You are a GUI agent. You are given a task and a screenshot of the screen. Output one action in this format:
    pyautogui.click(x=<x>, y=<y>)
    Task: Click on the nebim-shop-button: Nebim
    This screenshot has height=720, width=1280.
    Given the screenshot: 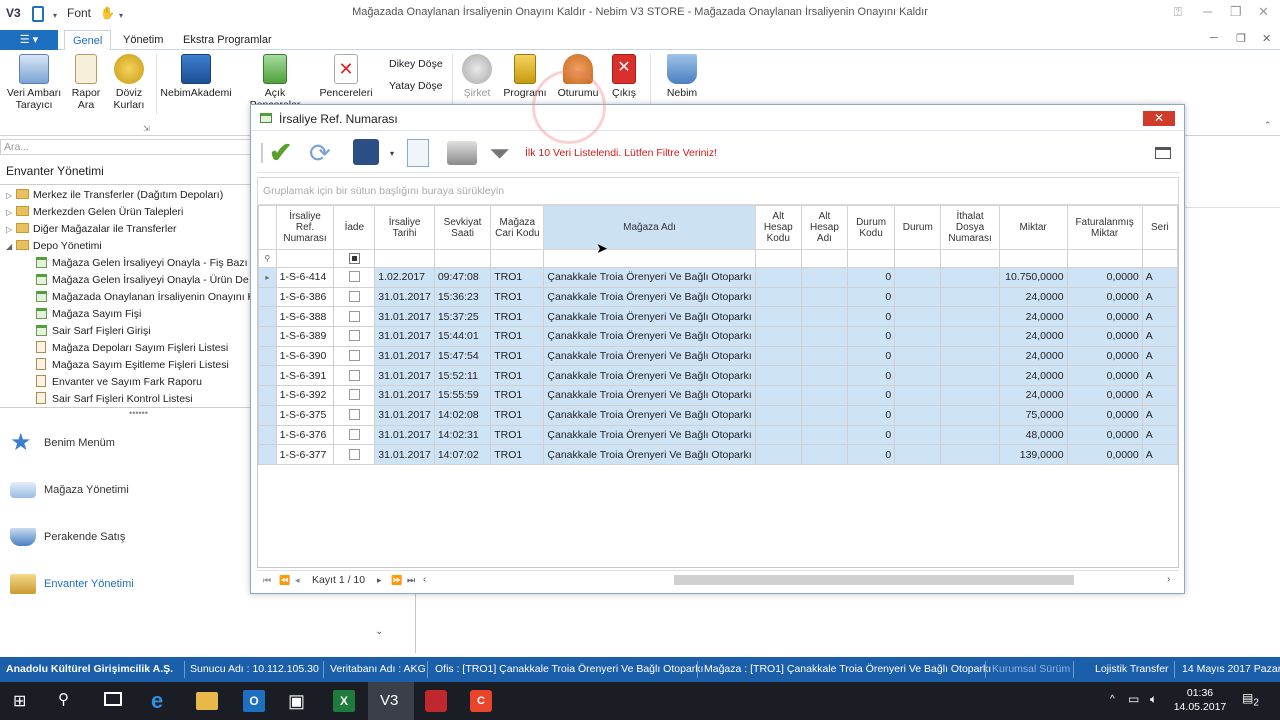 What is the action you would take?
    pyautogui.click(x=682, y=76)
    